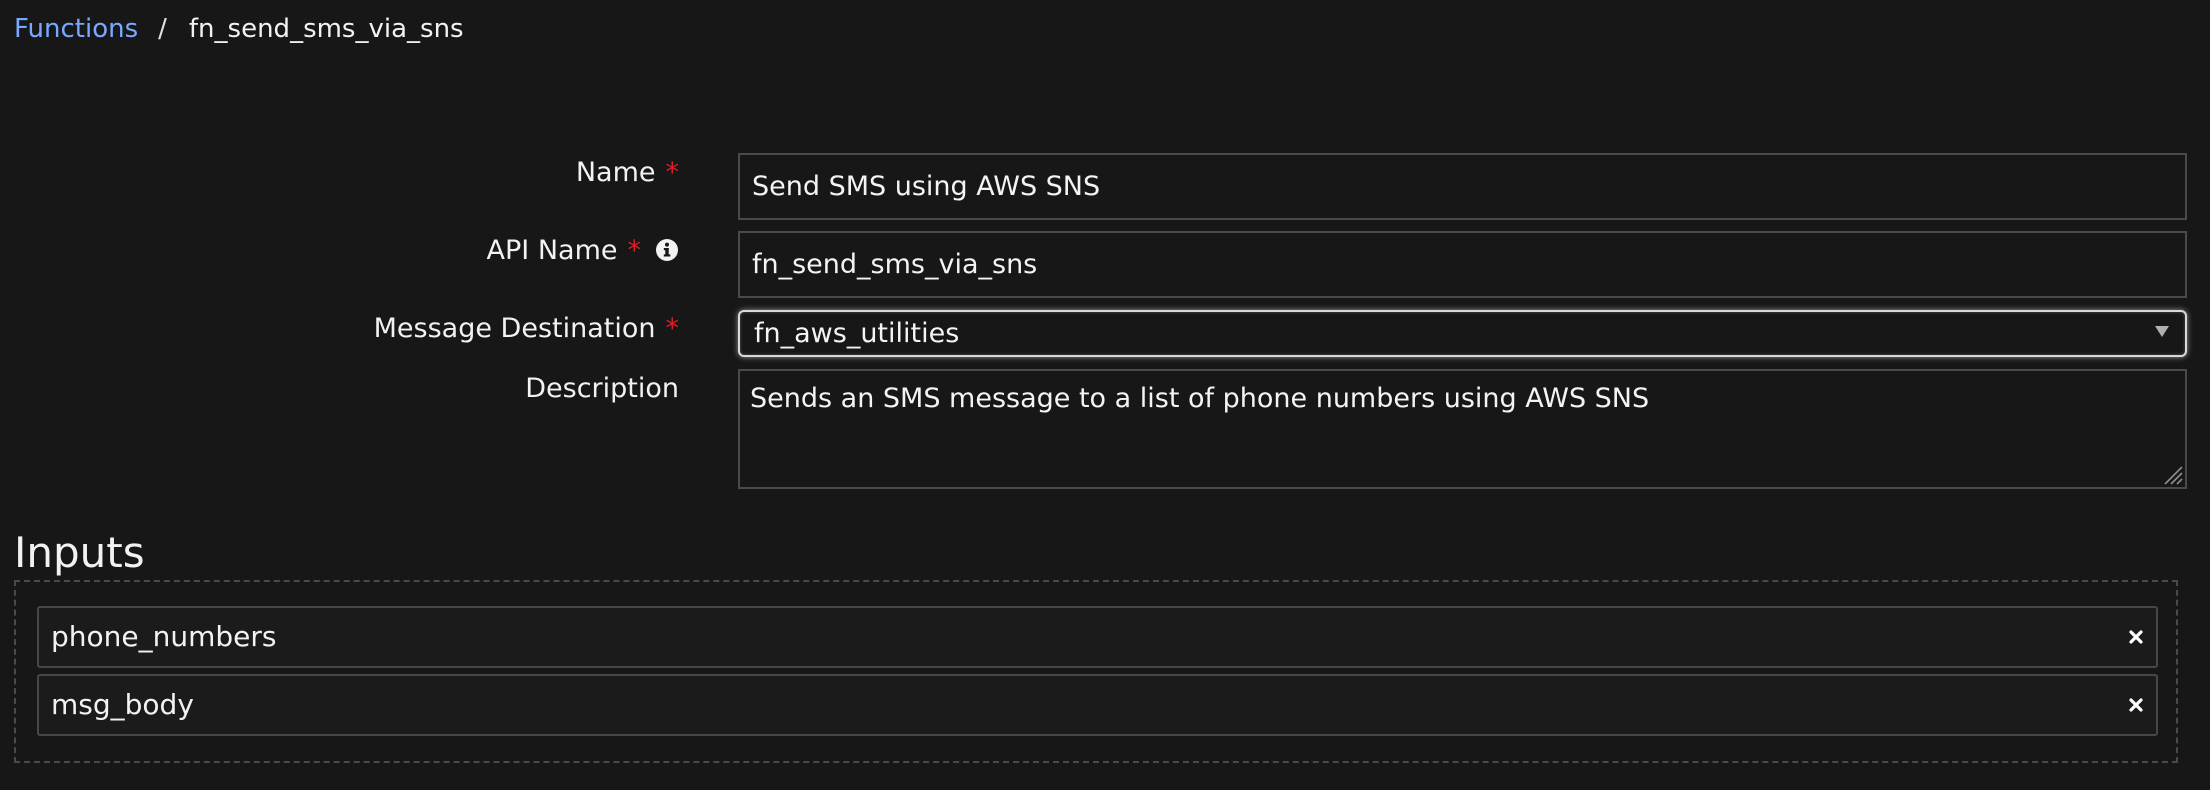 The width and height of the screenshot is (2210, 790). I want to click on api-name-label: API Name, so click(552, 250).